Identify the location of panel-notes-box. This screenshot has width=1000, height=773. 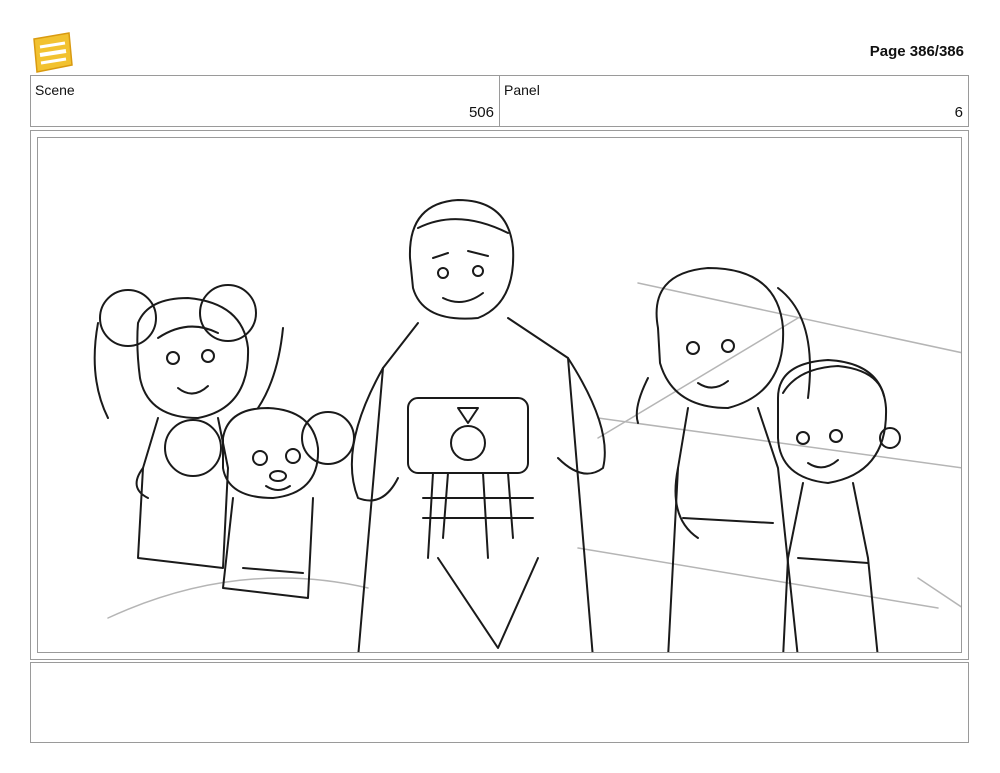
(499, 702).